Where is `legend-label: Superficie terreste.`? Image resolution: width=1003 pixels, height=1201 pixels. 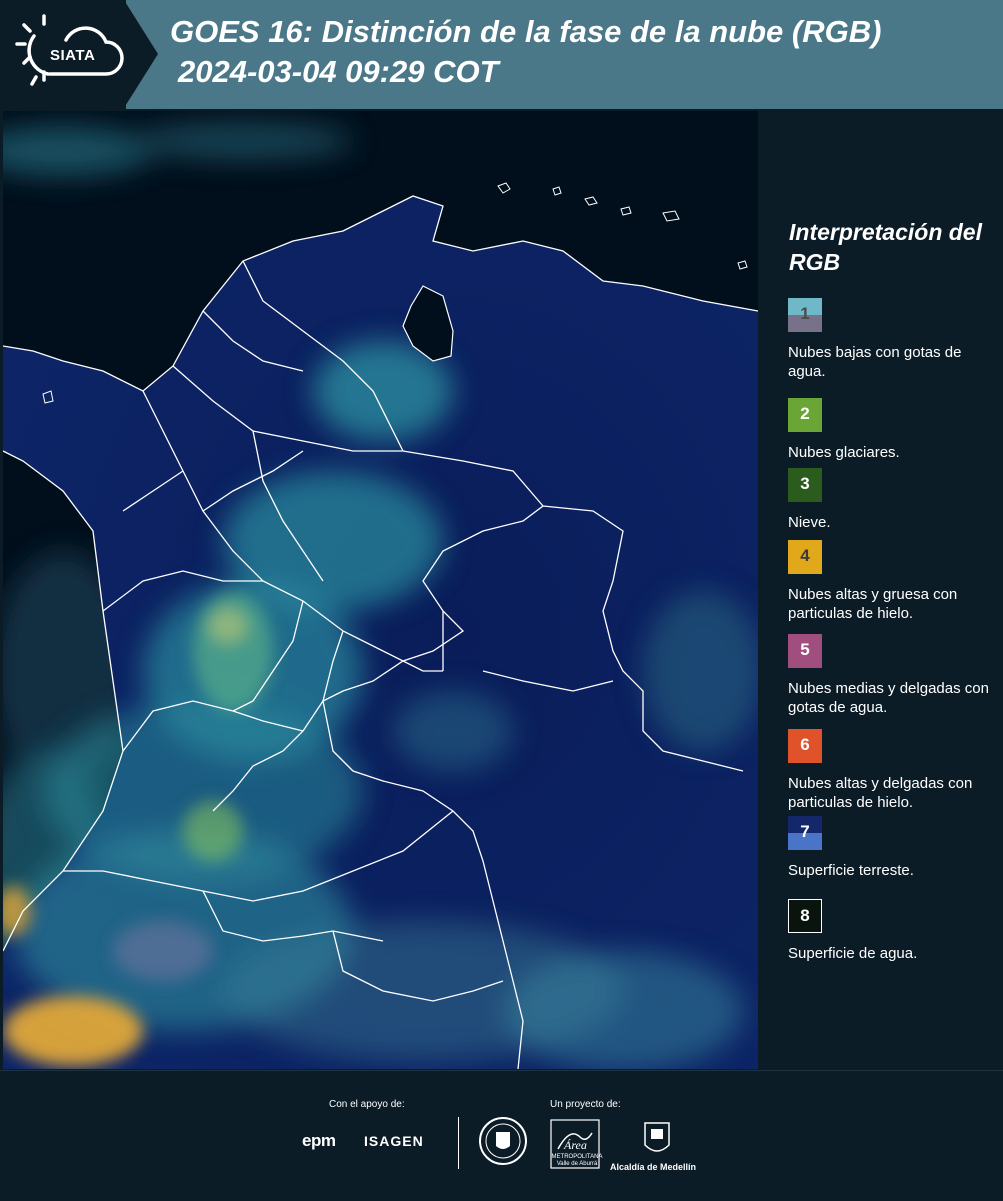
legend-label: Superficie terreste. is located at coordinates (851, 870).